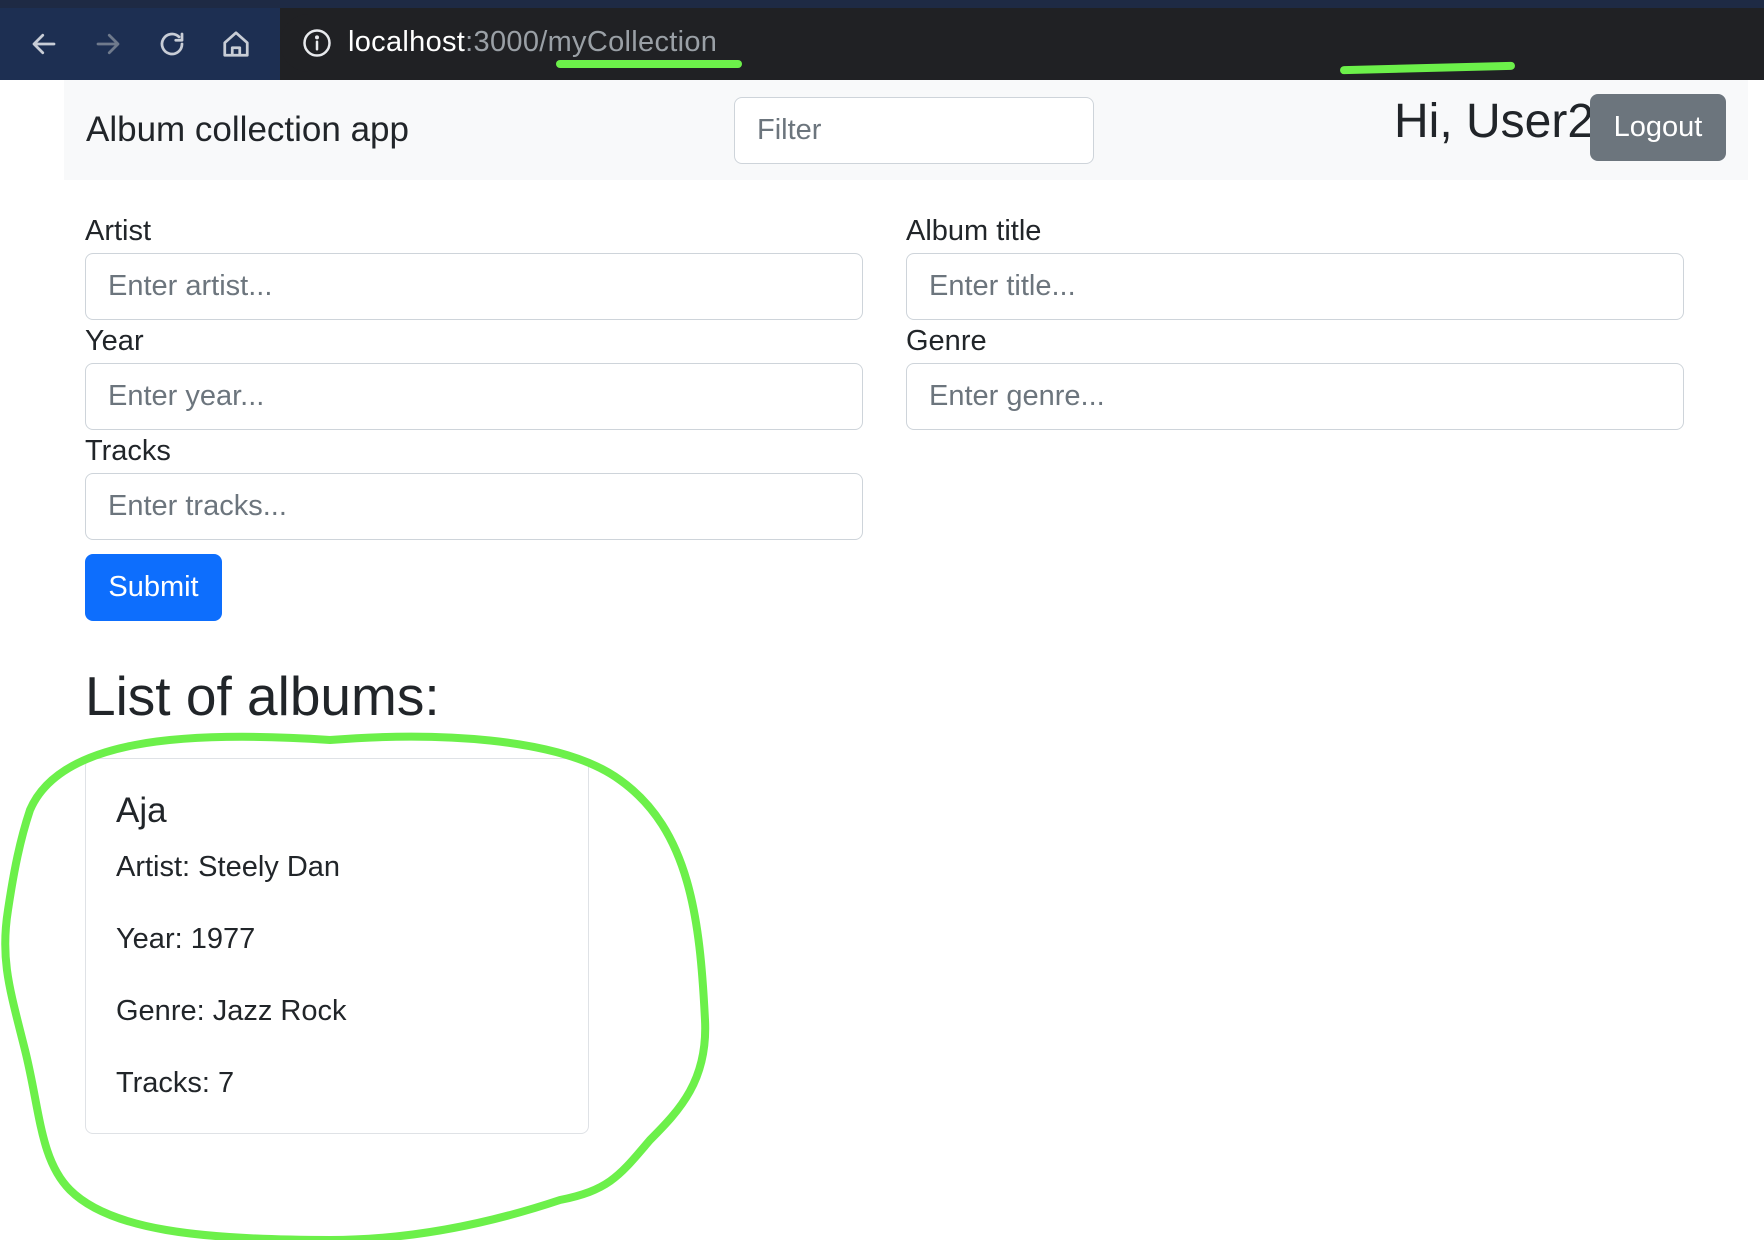 This screenshot has width=1764, height=1258. What do you see at coordinates (236, 44) in the screenshot?
I see `home-icon` at bounding box center [236, 44].